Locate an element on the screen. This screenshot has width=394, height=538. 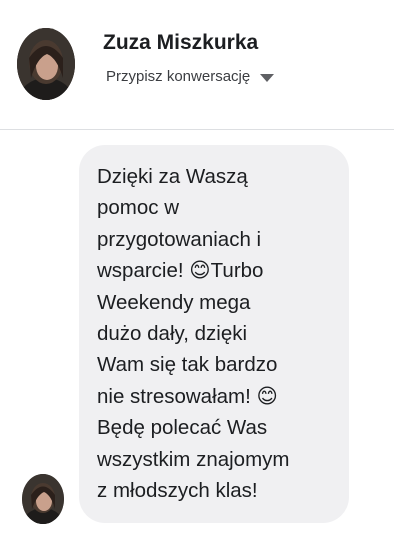
sender-avatar is located at coordinates (43, 499).